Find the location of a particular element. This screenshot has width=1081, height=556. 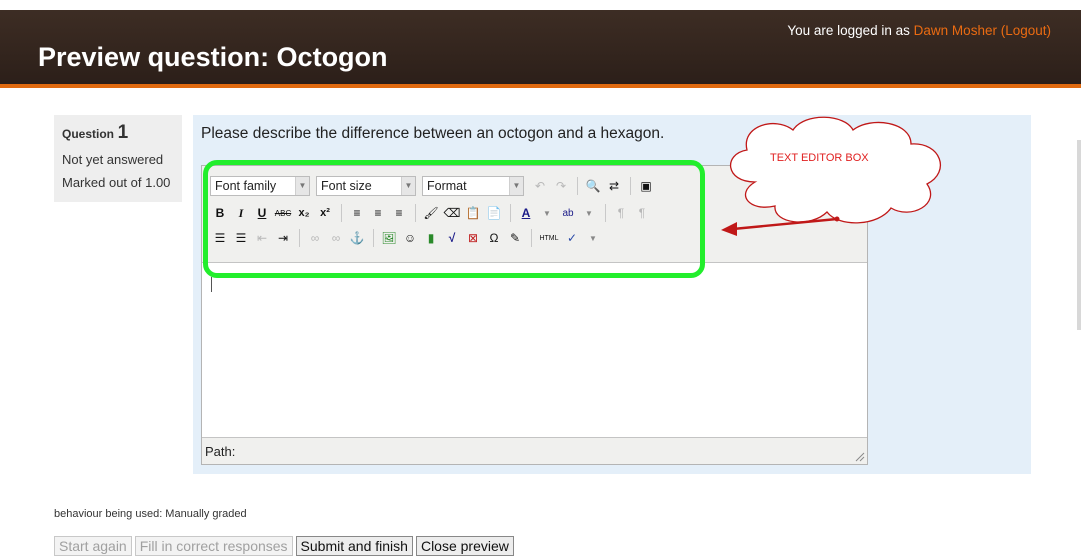

font-family-label: Font family is located at coordinates (246, 186).